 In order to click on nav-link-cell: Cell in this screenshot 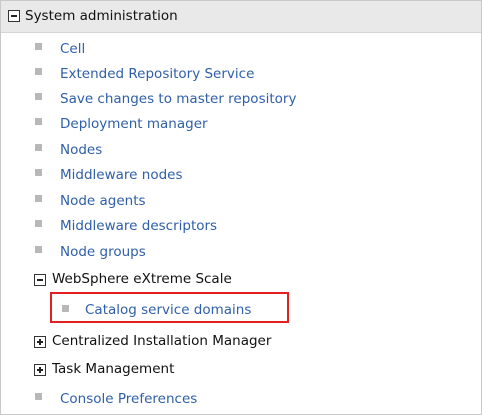, I will do `click(72, 49)`.